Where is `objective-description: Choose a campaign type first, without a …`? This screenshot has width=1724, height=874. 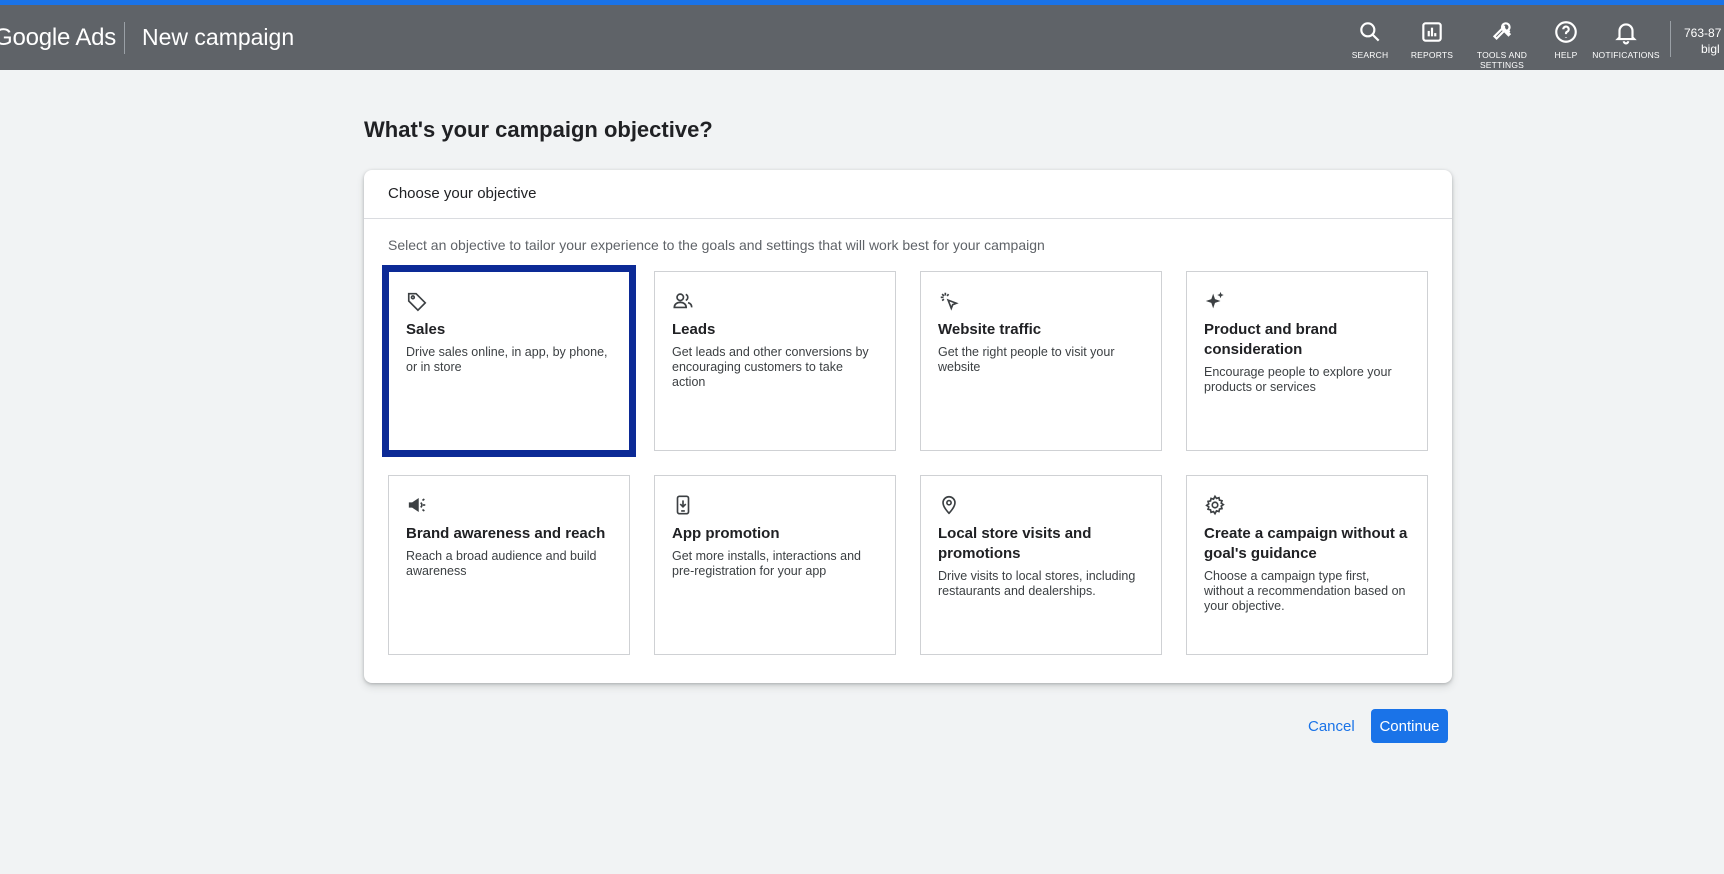
objective-description: Choose a campaign type first, without a … is located at coordinates (1305, 591).